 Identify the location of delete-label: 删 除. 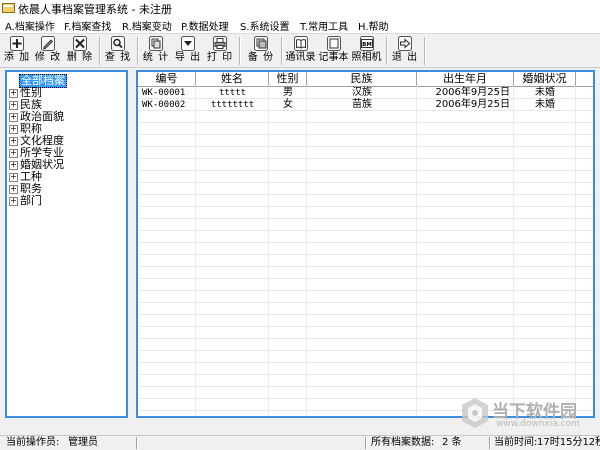
(80, 57).